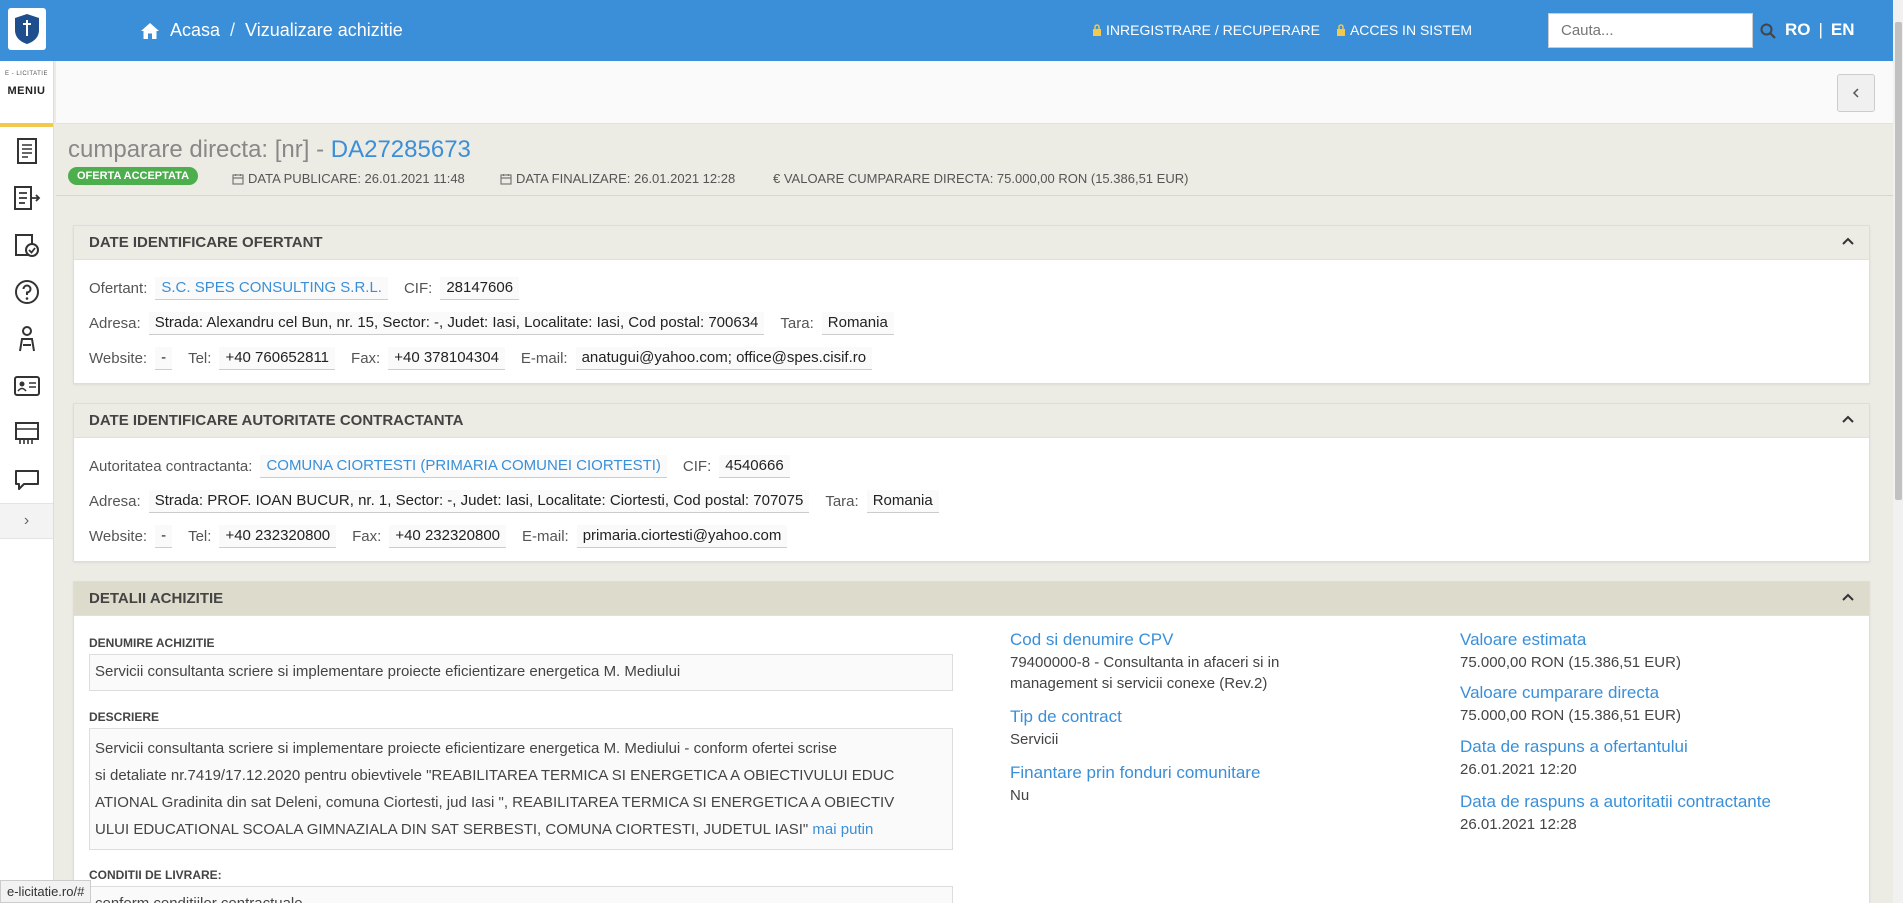  Describe the element at coordinates (1020, 795) in the screenshot. I see `eu-funds-value: Nu` at that location.